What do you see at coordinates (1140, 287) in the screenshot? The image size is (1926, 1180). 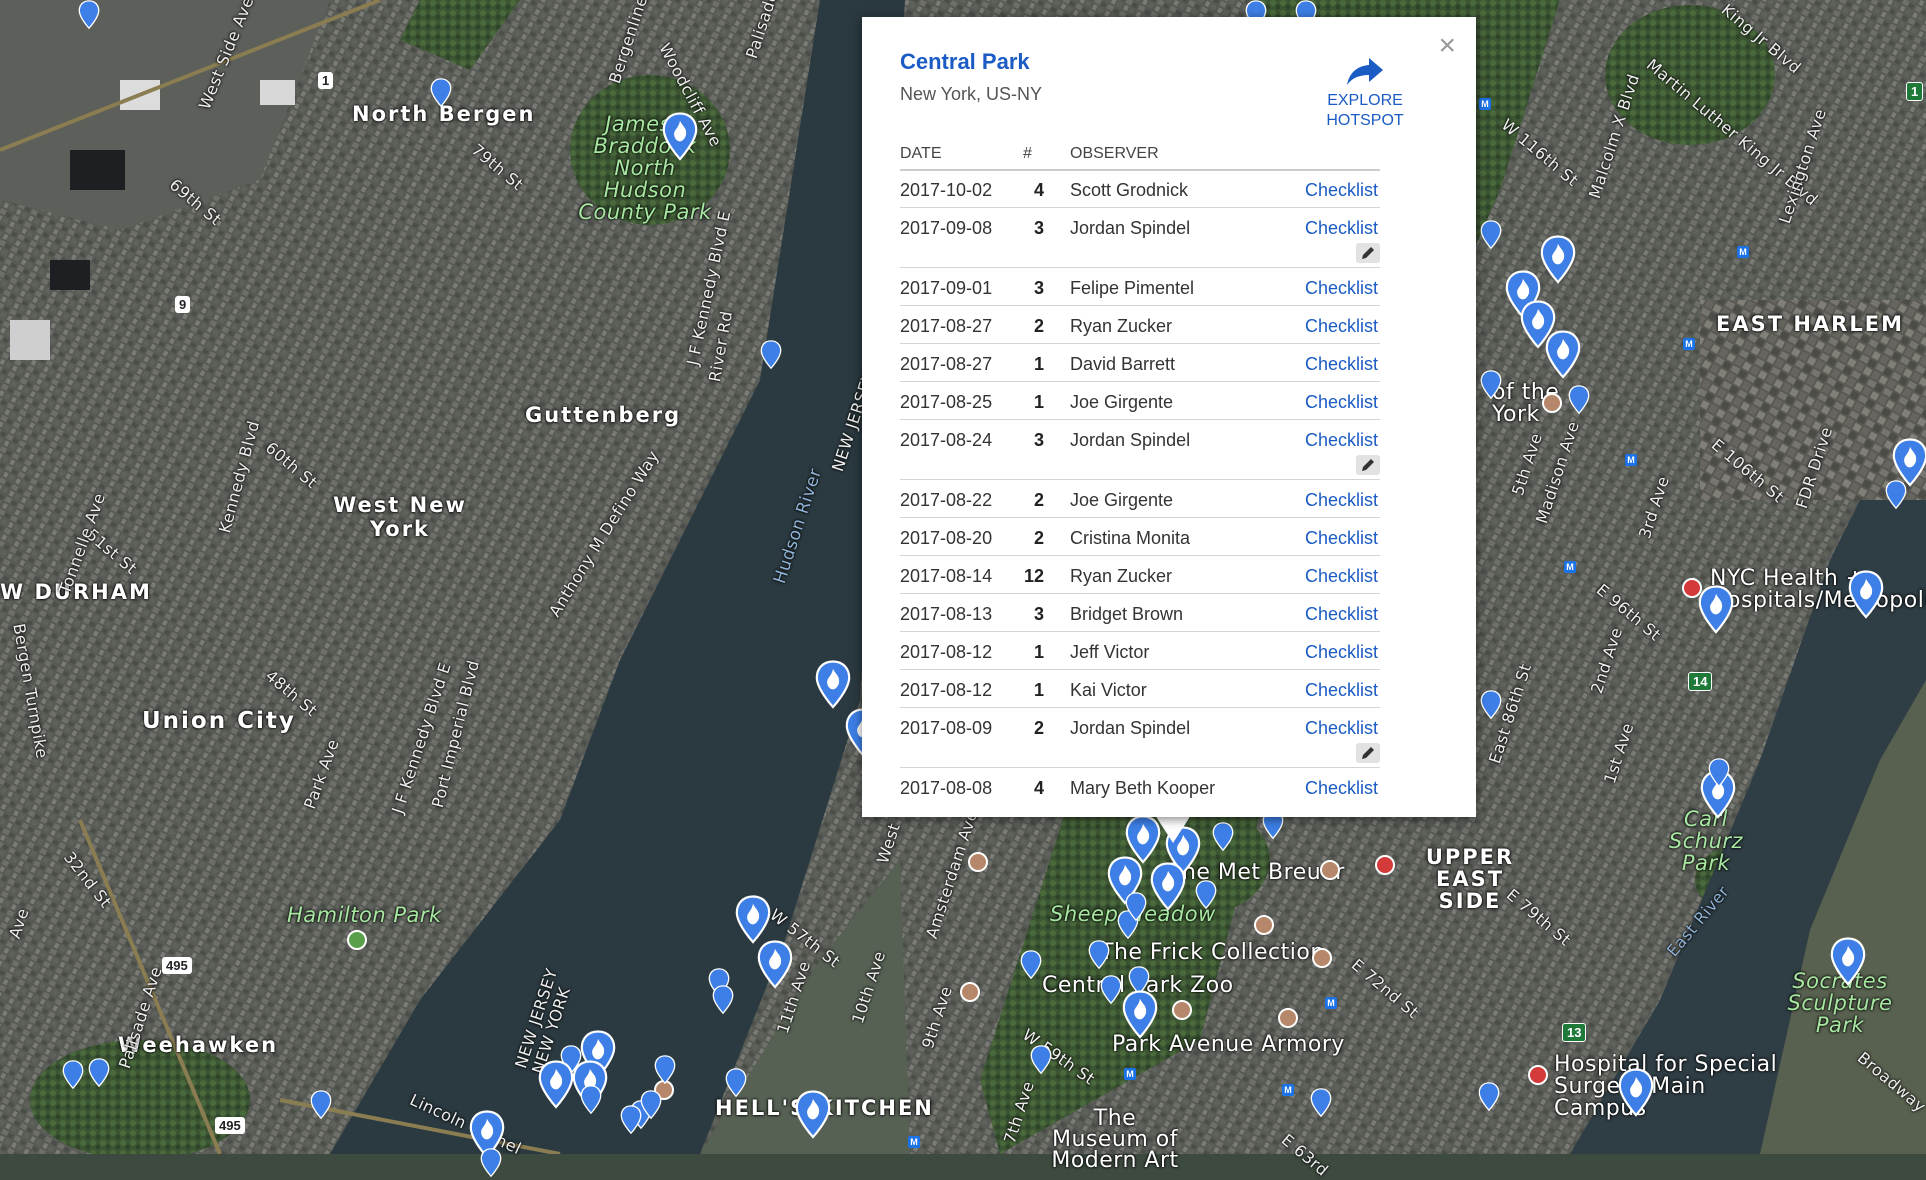 I see `table-row: 2017-09-01 3 Felipe Pimentel Checklist` at bounding box center [1140, 287].